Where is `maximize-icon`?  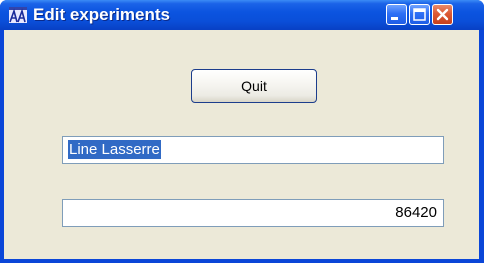 maximize-icon is located at coordinates (419, 14).